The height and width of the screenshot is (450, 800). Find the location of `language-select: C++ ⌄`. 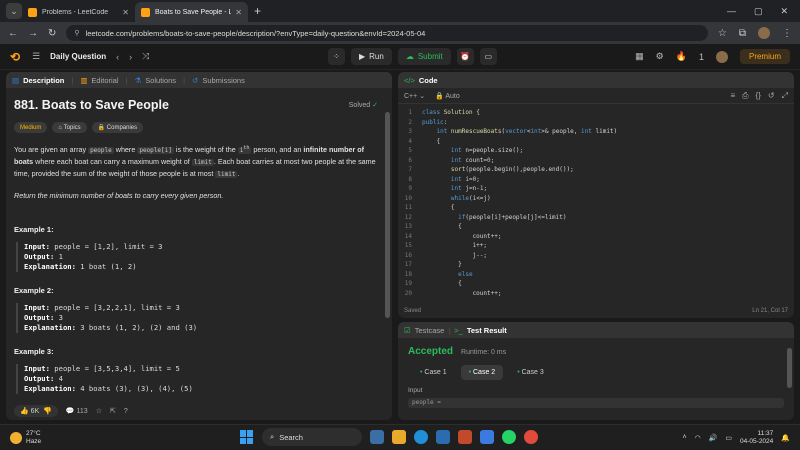

language-select: C++ ⌄ is located at coordinates (414, 96).